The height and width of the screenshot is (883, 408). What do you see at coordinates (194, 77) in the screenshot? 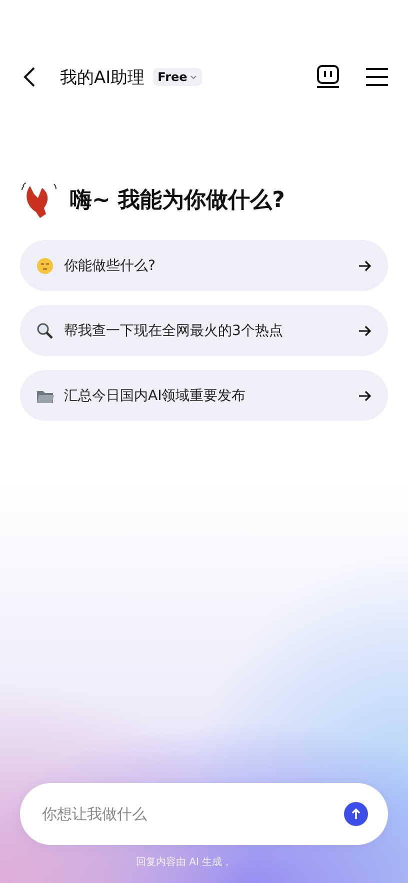
I see `caret-icon` at bounding box center [194, 77].